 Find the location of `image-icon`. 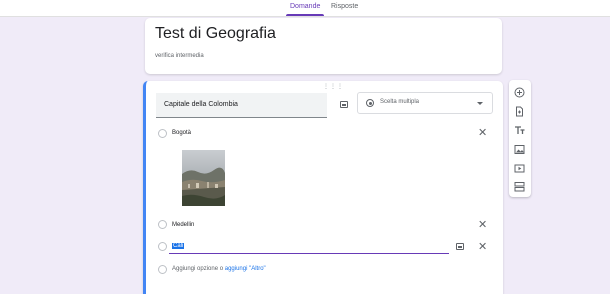

image-icon is located at coordinates (519, 149).